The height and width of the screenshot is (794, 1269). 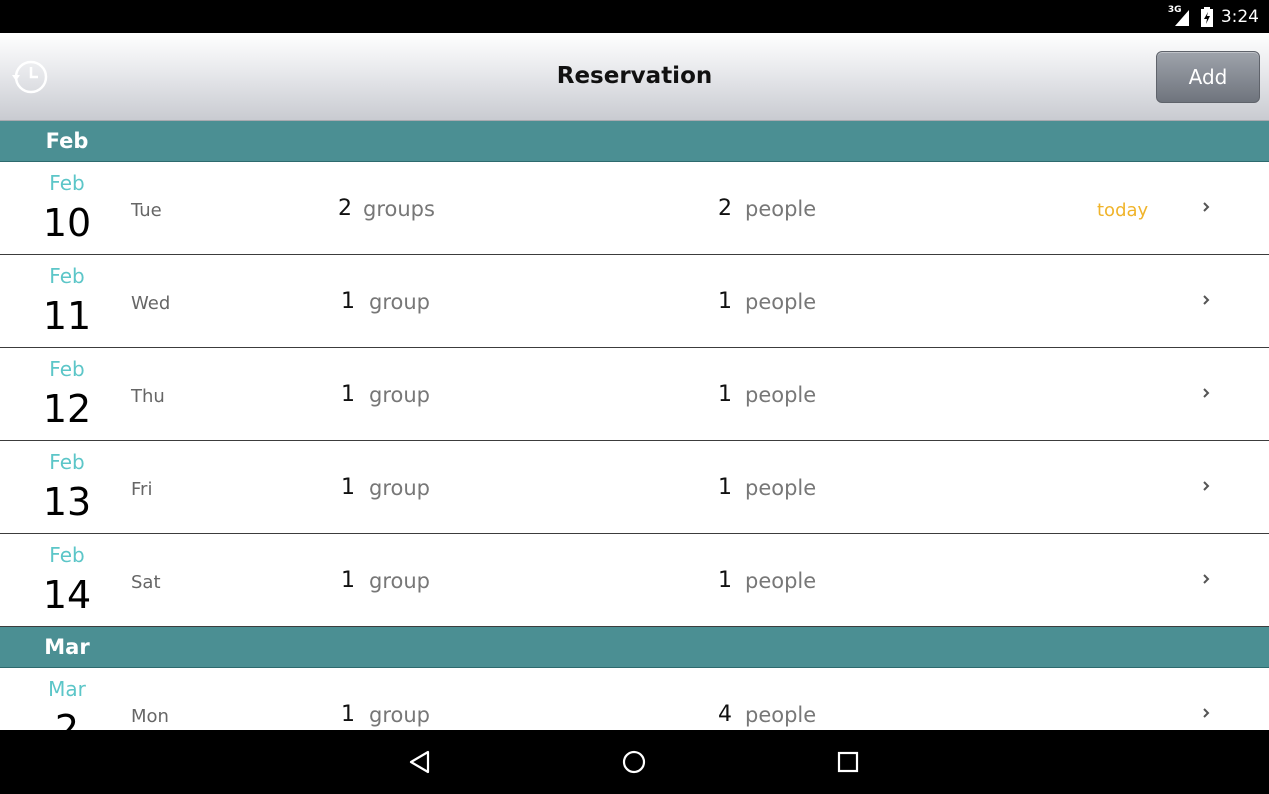 I want to click on reservation-row: Feb 10 Tue 2 groups 2 people today, so click(x=634, y=208).